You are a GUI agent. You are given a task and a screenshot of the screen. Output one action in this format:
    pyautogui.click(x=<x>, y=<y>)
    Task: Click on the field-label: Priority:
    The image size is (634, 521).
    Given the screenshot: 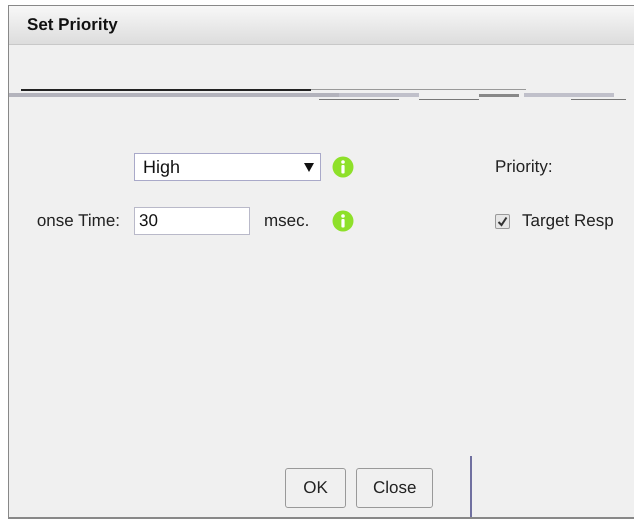 What is the action you would take?
    pyautogui.click(x=524, y=167)
    